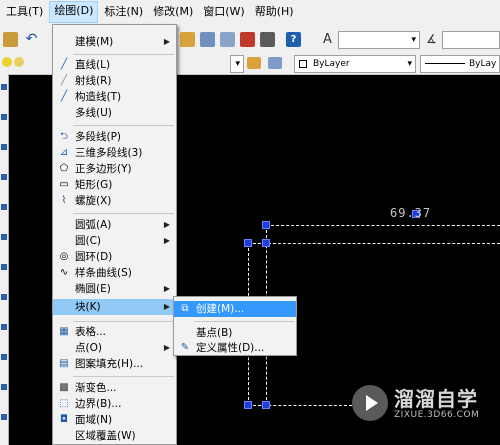  I want to click on calculator-icon, so click(267, 39).